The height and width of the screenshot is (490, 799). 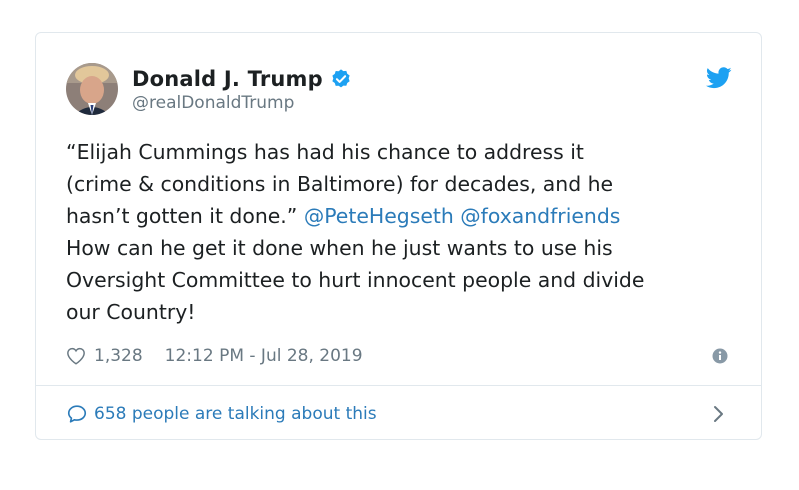 I want to click on tweet-timestamp: 12:12 PM - Jul 28, 2019, so click(x=264, y=356).